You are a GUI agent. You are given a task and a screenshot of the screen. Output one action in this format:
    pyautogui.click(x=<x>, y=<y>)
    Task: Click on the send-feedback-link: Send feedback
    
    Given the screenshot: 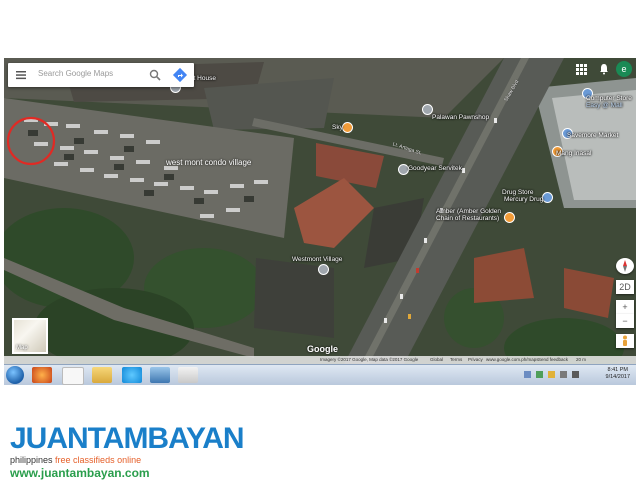 What is the action you would take?
    pyautogui.click(x=553, y=359)
    